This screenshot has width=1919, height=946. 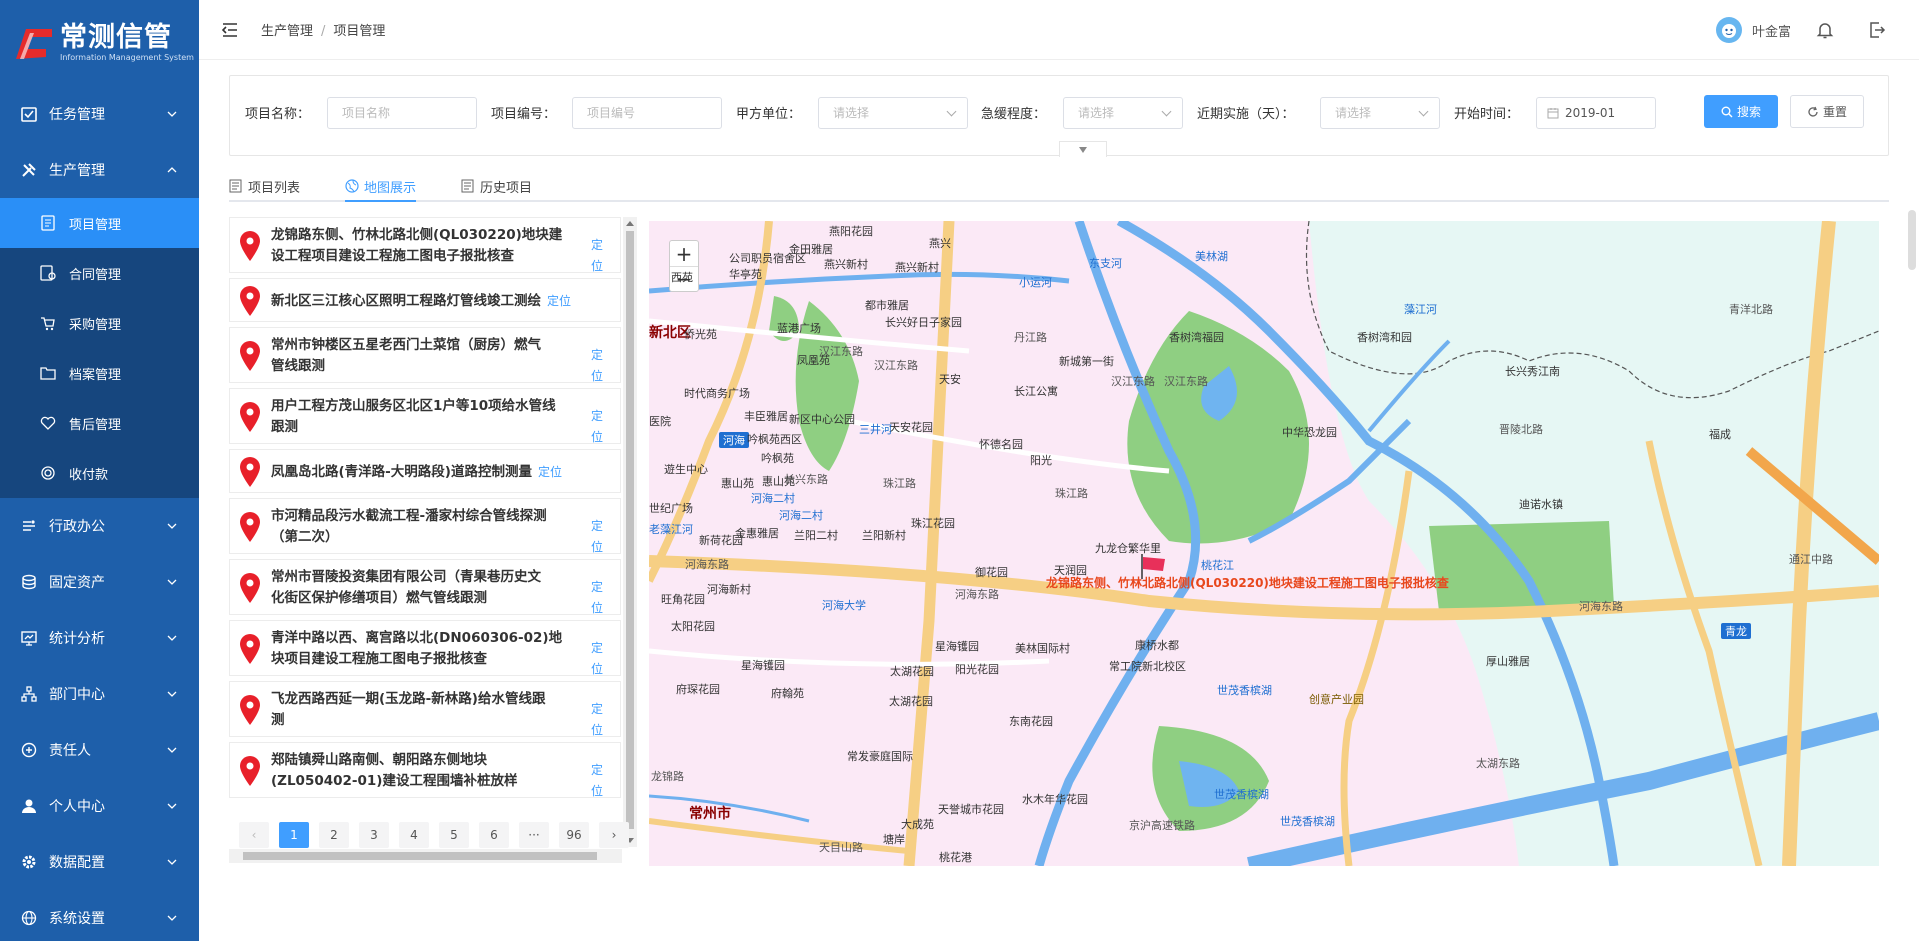 I want to click on zoom-in-button: +, so click(x=684, y=253).